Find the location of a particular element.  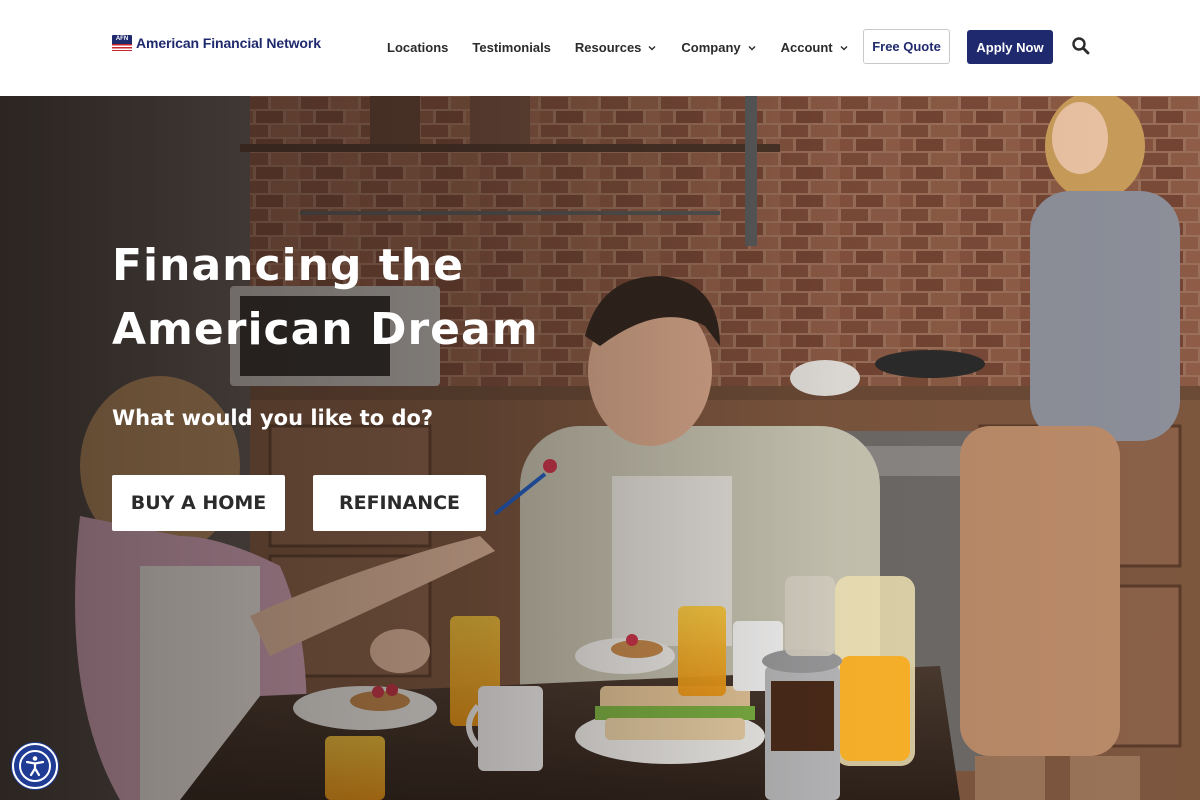

buy-a-home-button: BUY A HOME is located at coordinates (198, 503).